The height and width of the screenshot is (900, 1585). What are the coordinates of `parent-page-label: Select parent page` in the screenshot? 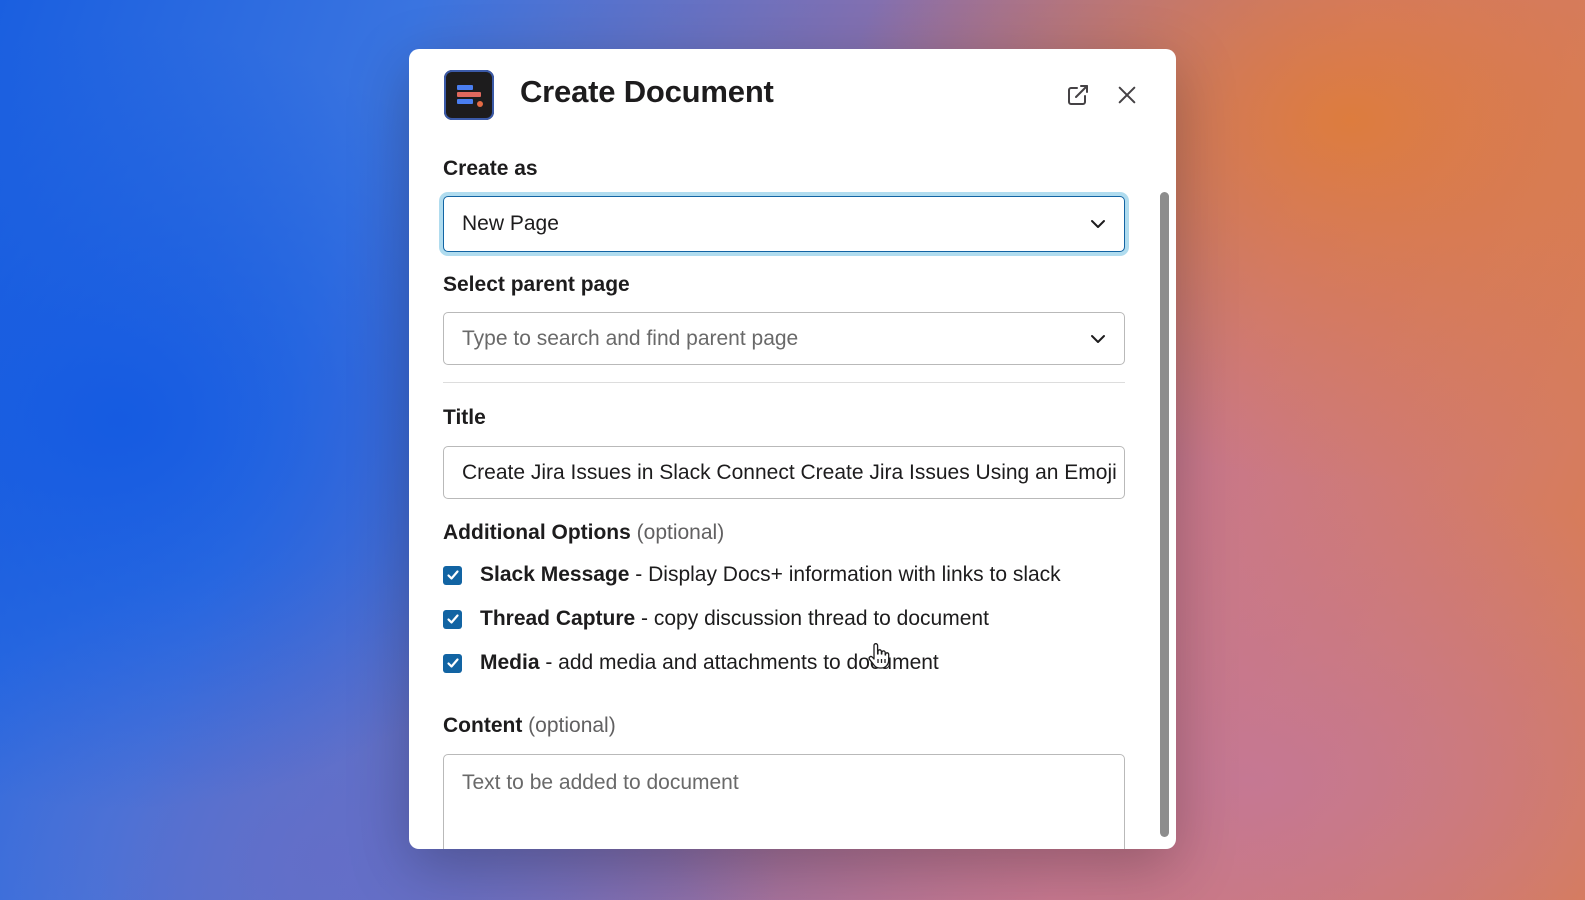 It's located at (536, 284).